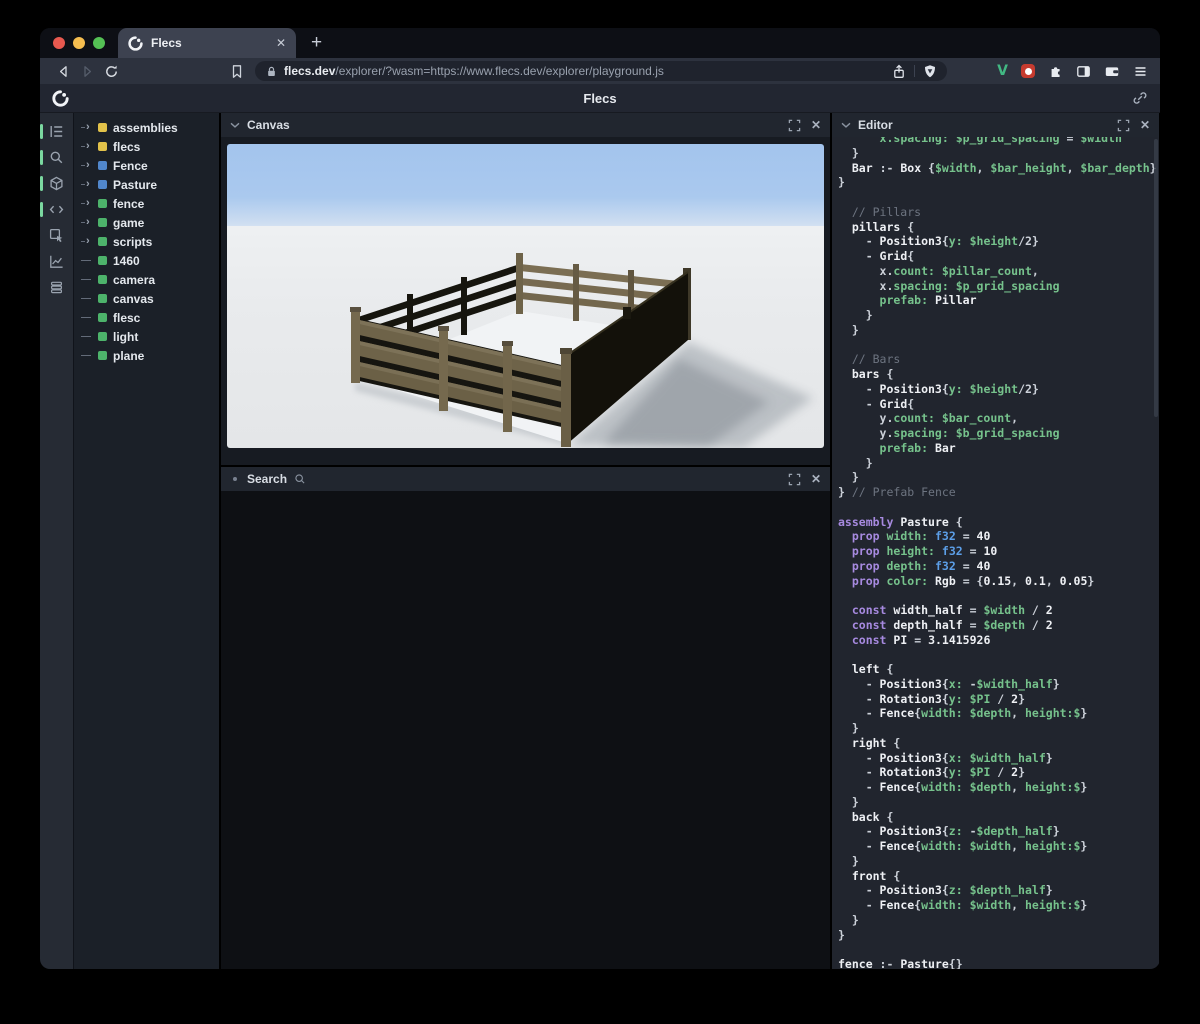 Image resolution: width=1200 pixels, height=1024 pixels. What do you see at coordinates (1156, 278) in the screenshot?
I see `scrollbar-thumb` at bounding box center [1156, 278].